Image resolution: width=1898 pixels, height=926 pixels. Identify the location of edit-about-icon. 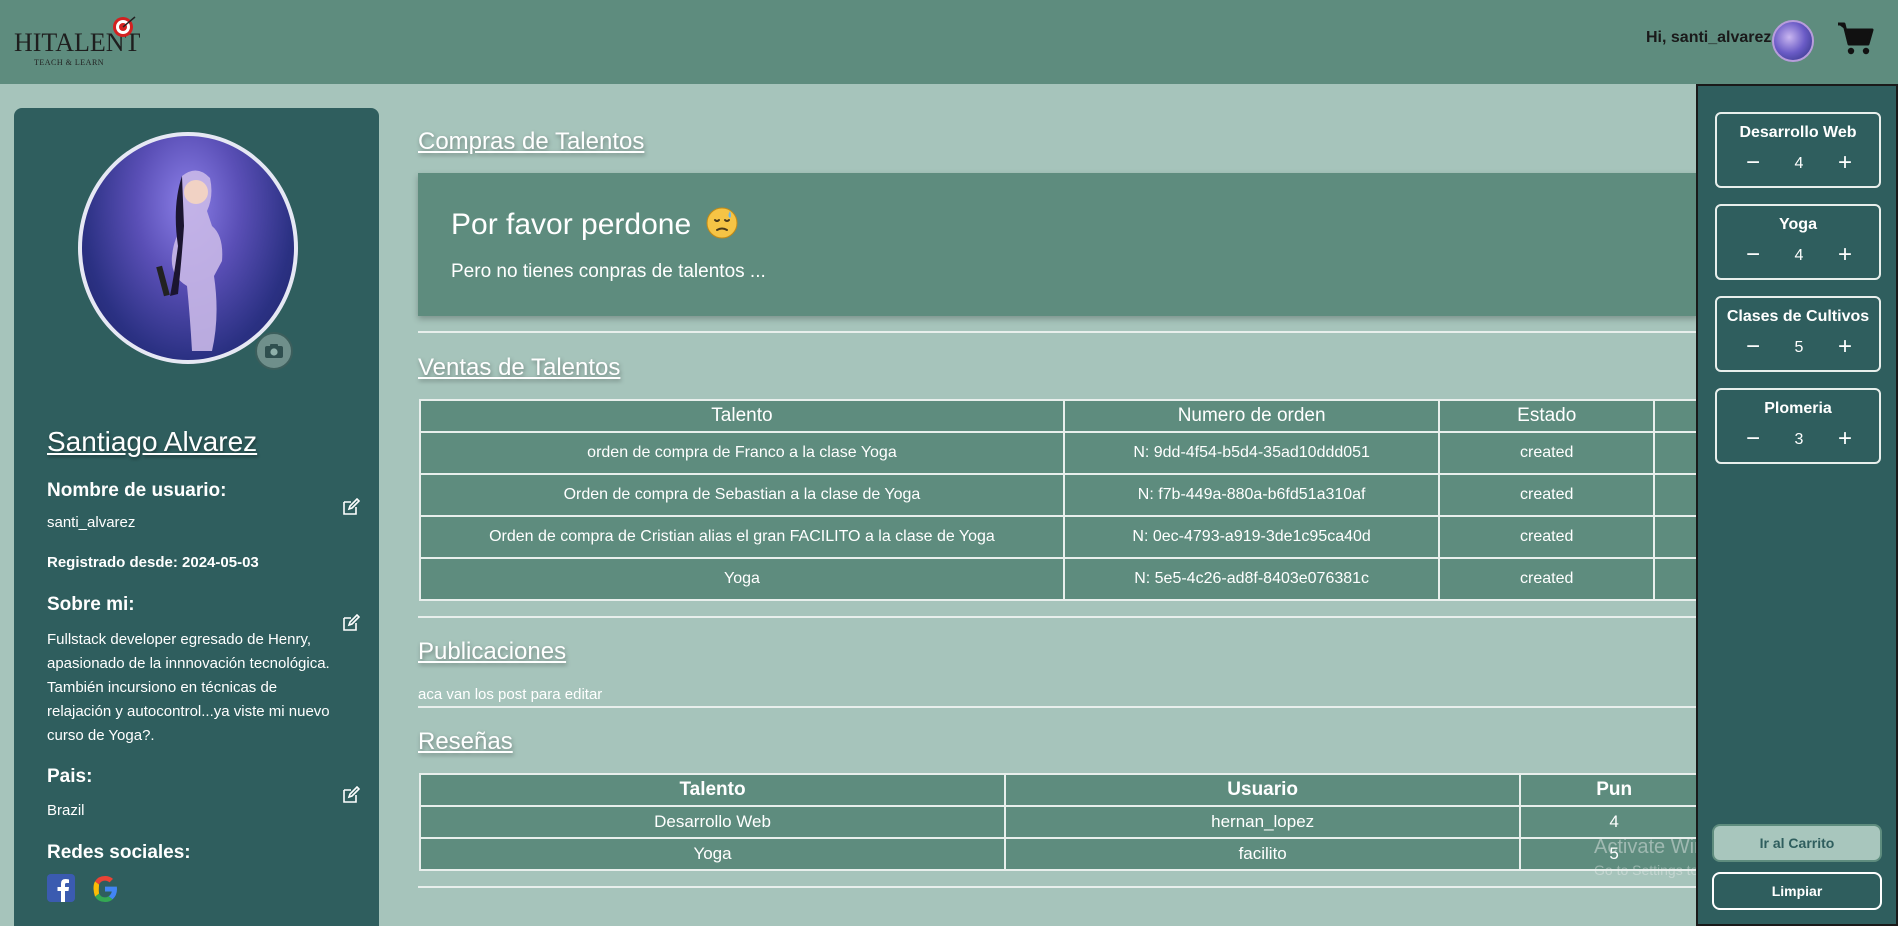
(351, 623).